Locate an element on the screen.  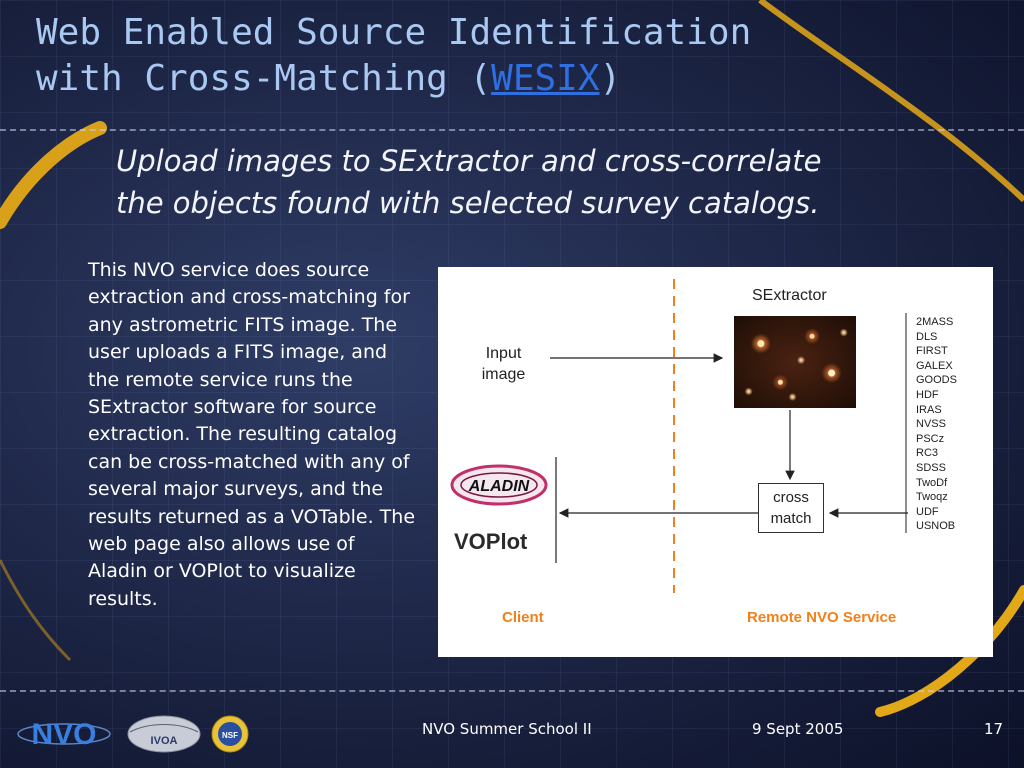
remote-service-label: Remote NVO Service is located at coordinates (822, 617).